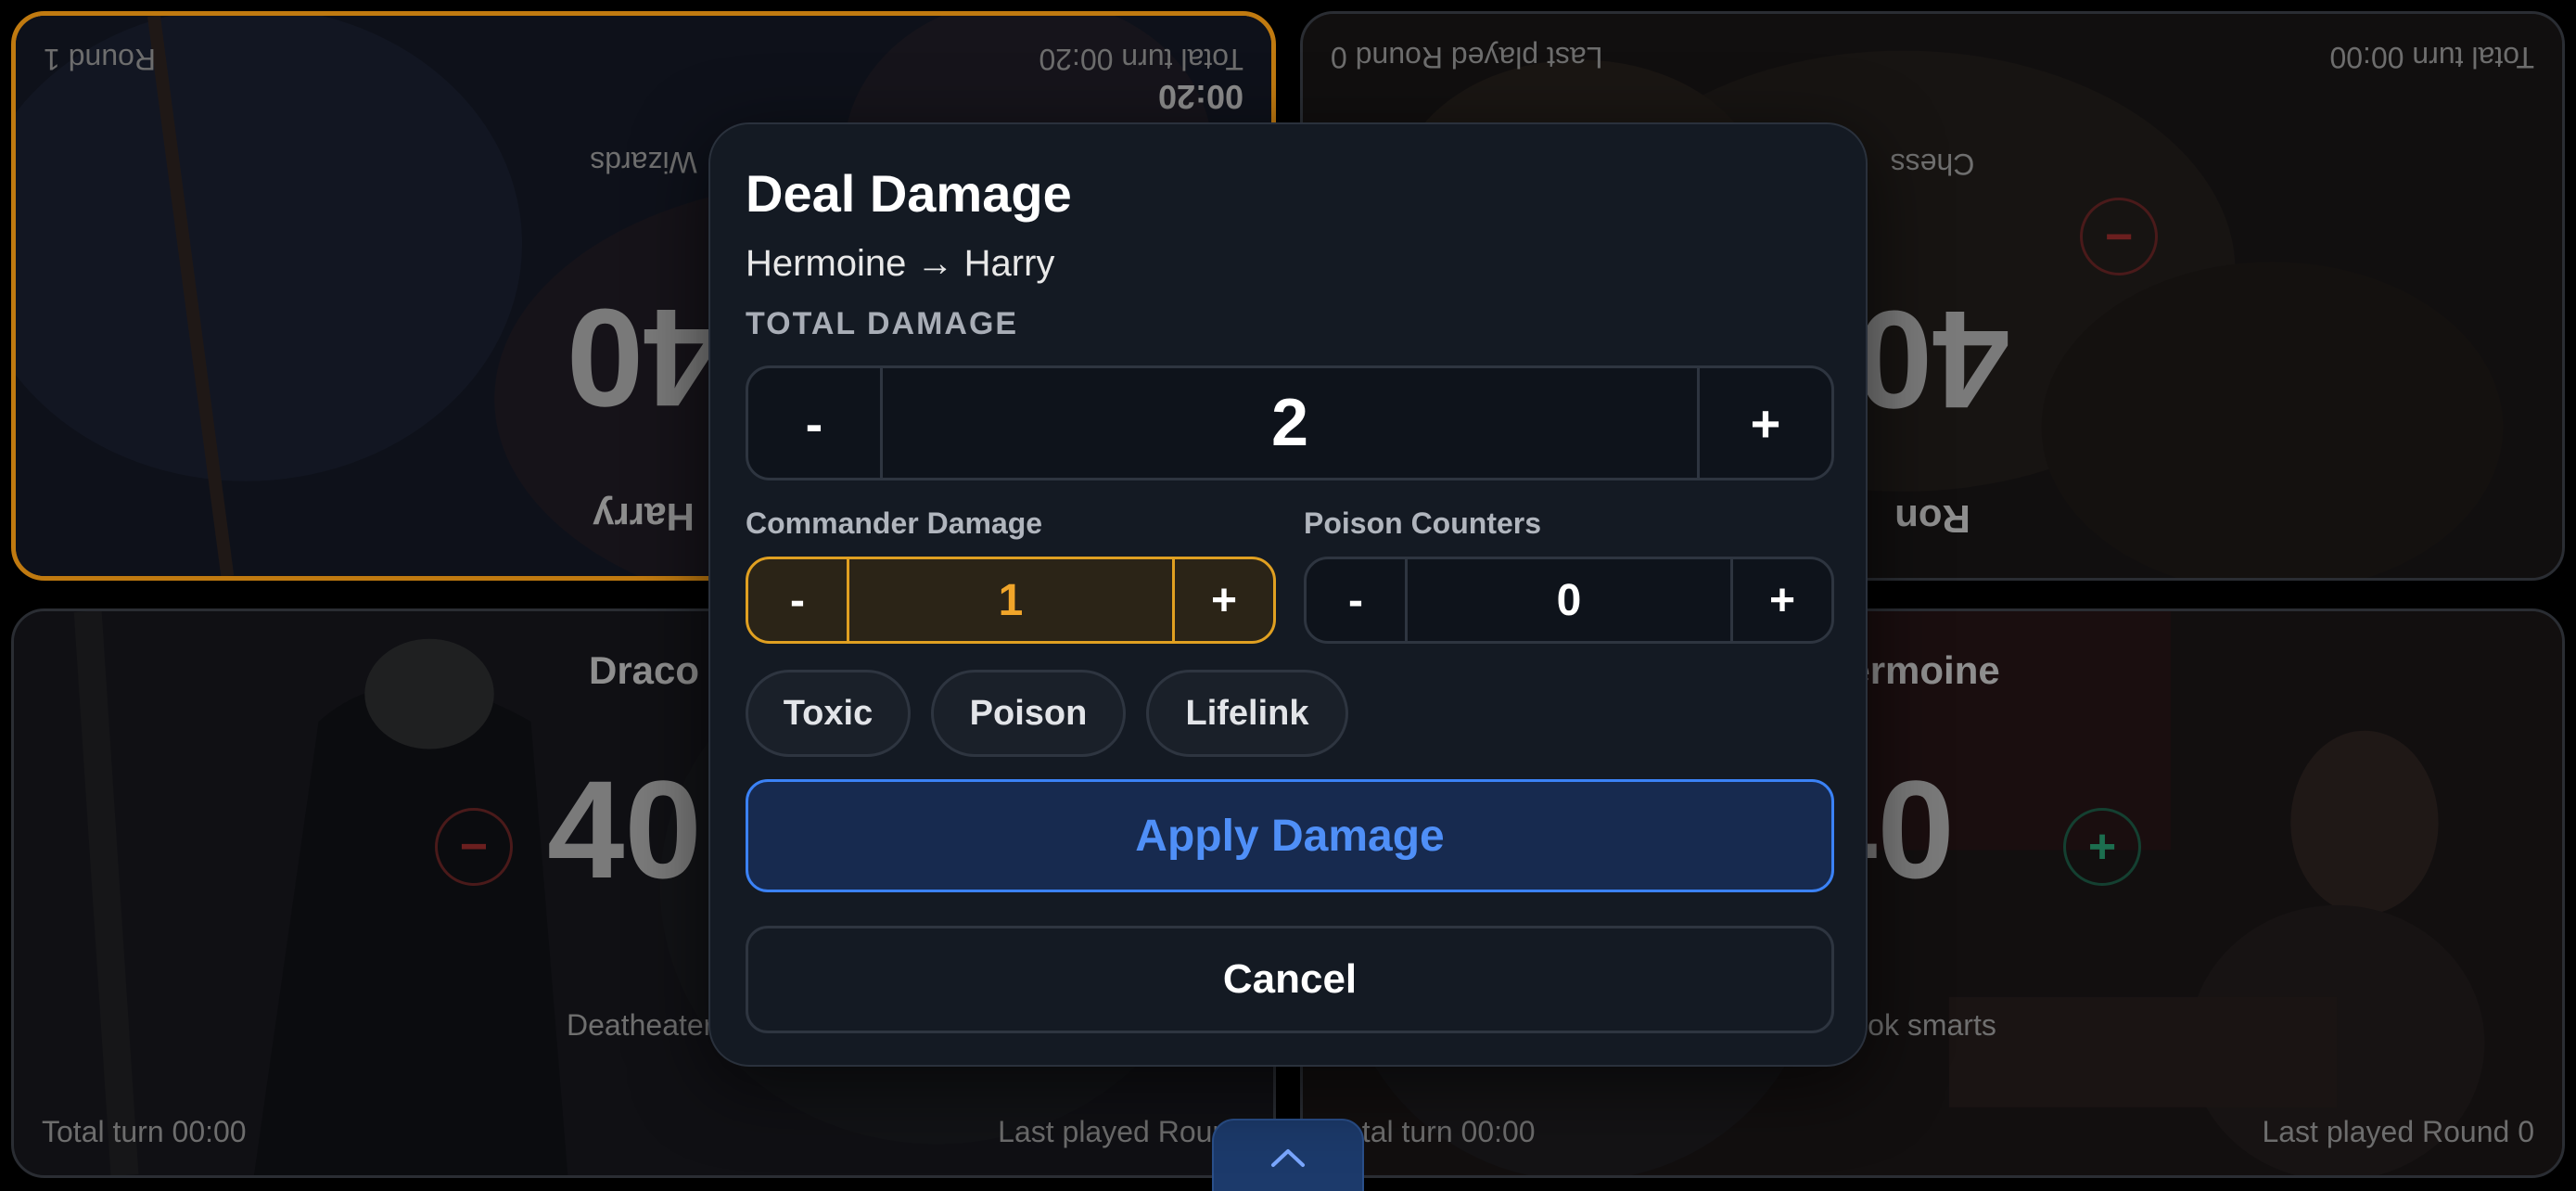 Image resolution: width=2576 pixels, height=1191 pixels. I want to click on commander-damage-value: 1, so click(1011, 600).